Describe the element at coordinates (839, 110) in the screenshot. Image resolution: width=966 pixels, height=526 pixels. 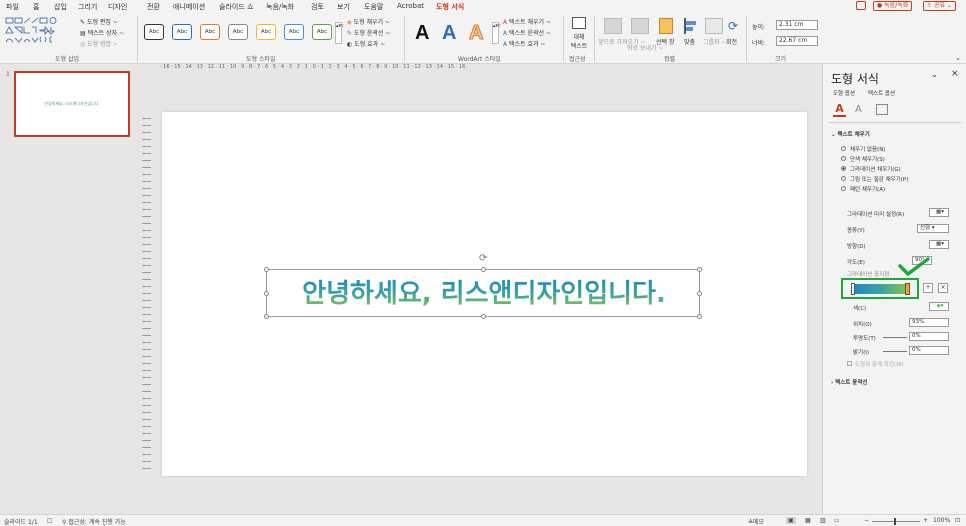
I see `text-fill-outline-icon: A` at that location.